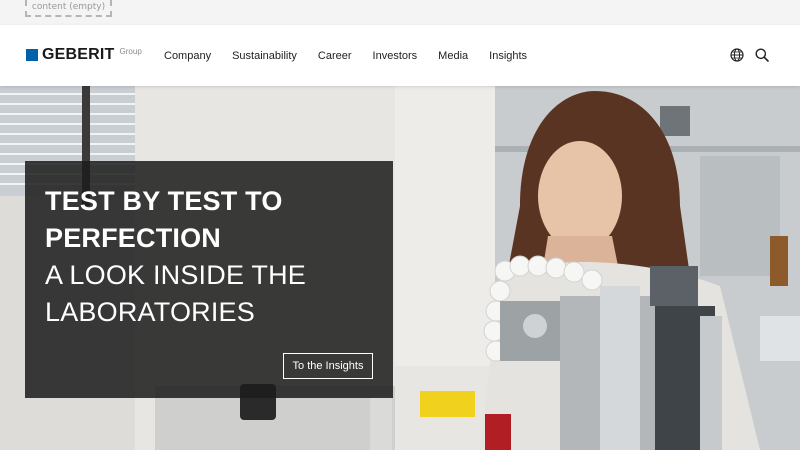 The image size is (800, 450). What do you see at coordinates (762, 55) in the screenshot?
I see `search-icon` at bounding box center [762, 55].